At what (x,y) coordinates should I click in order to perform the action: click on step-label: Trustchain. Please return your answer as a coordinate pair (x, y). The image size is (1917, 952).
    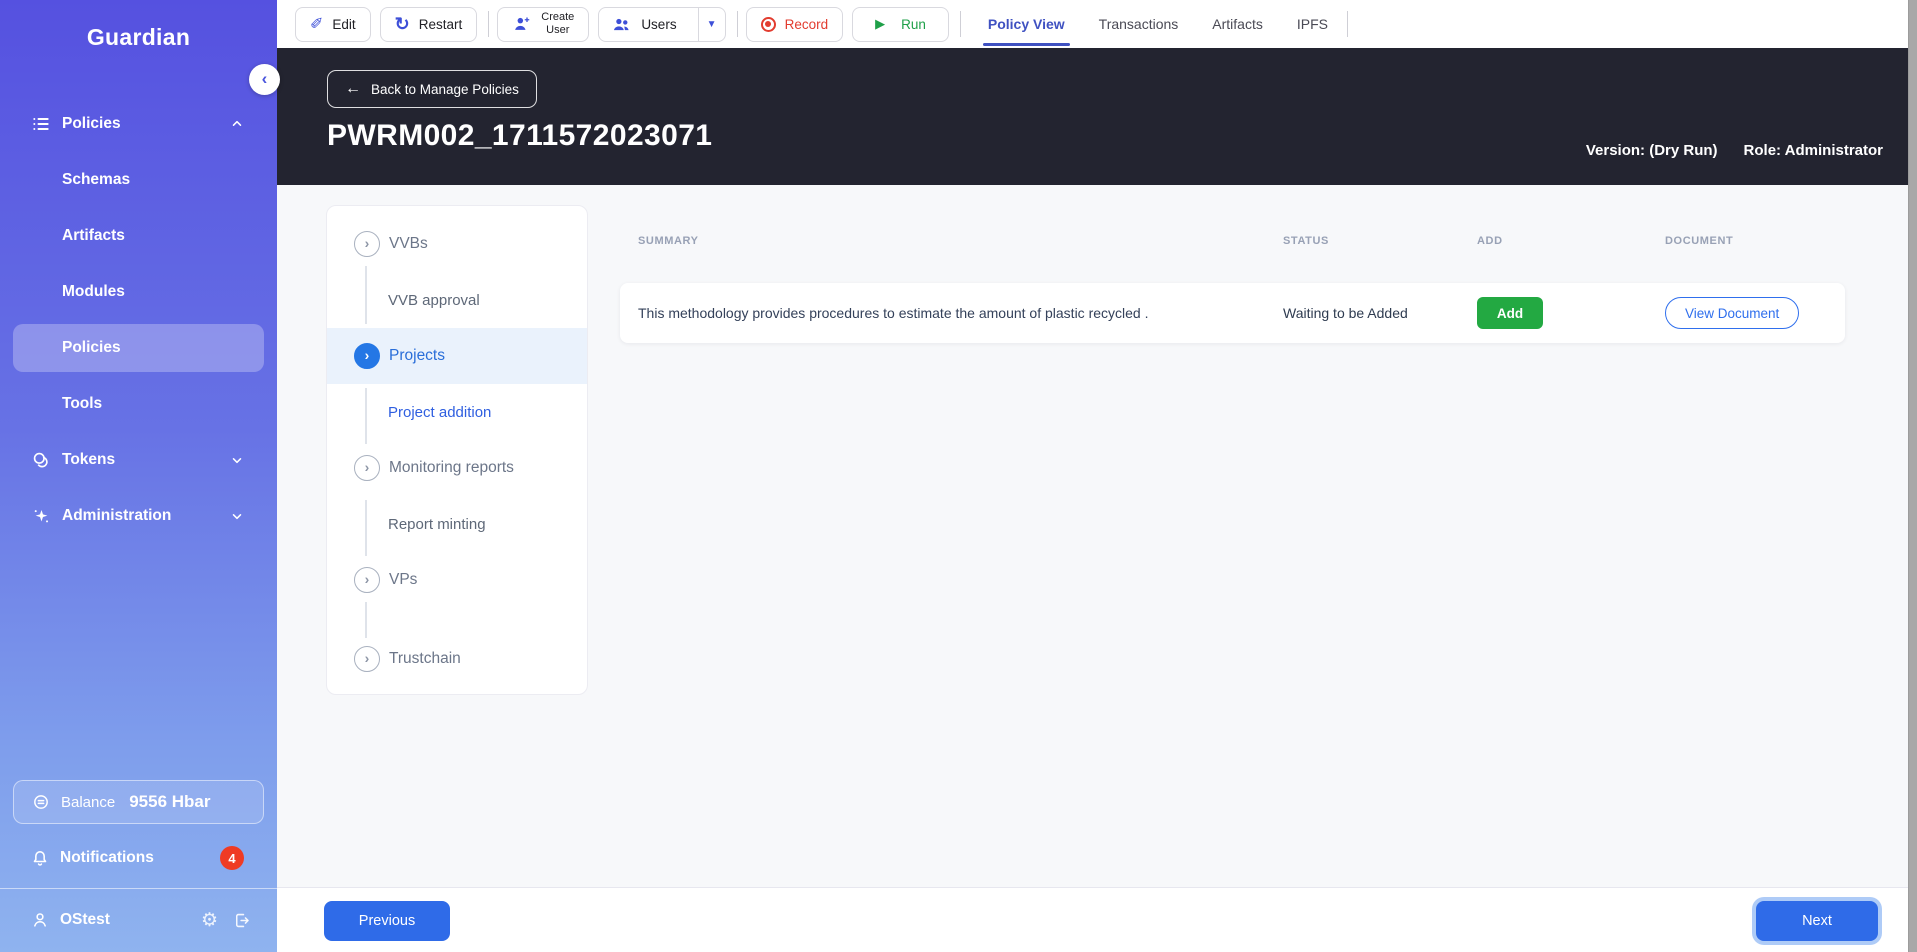
    Looking at the image, I should click on (425, 658).